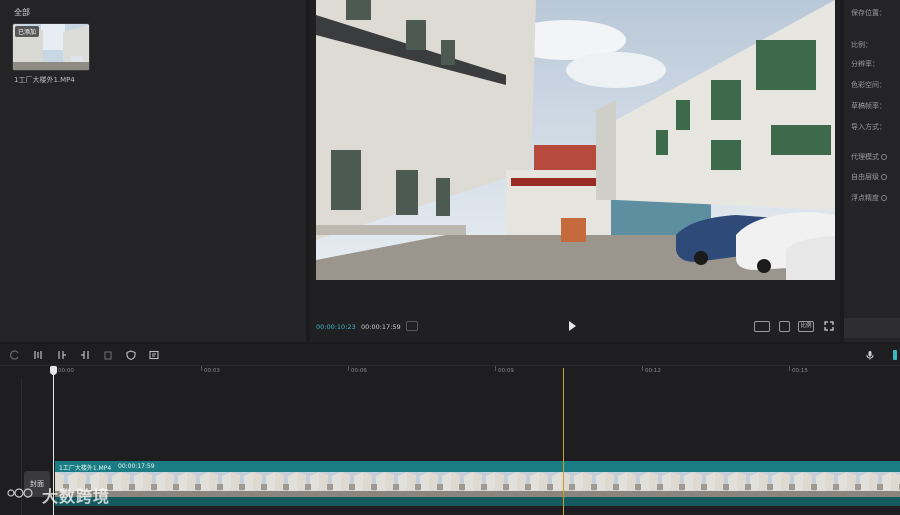  What do you see at coordinates (136, 466) in the screenshot?
I see `clip-duration: 00:00:17:59` at bounding box center [136, 466].